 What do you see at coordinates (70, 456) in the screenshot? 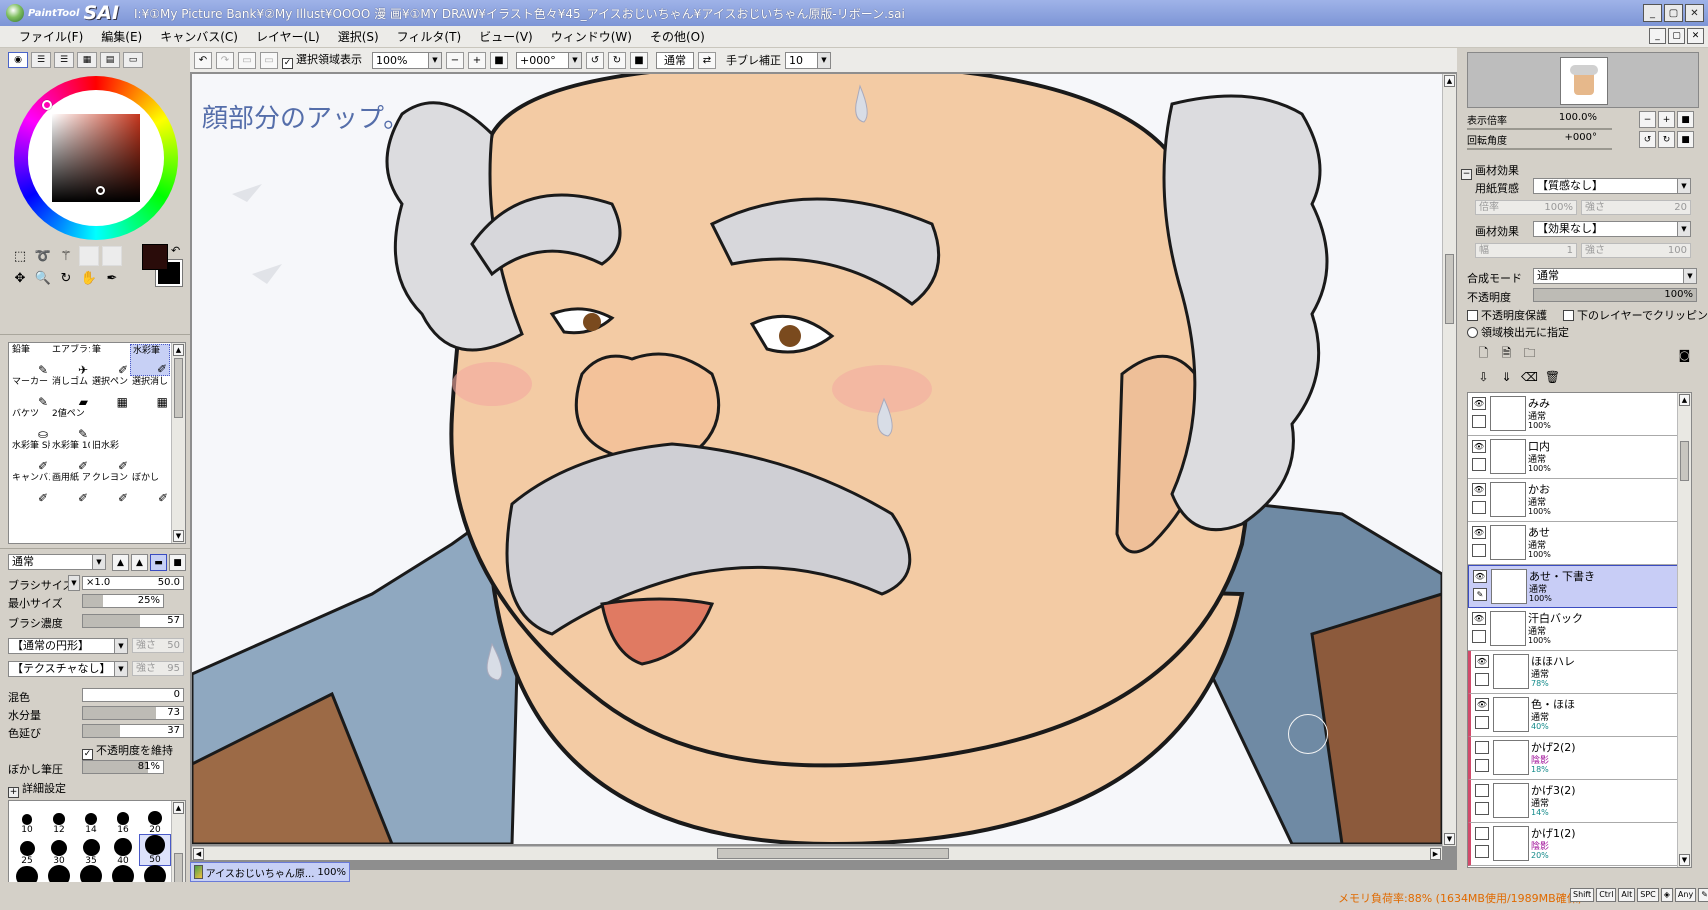
I see `tool-watercolor-10: 水彩筆 10版✐` at bounding box center [70, 456].